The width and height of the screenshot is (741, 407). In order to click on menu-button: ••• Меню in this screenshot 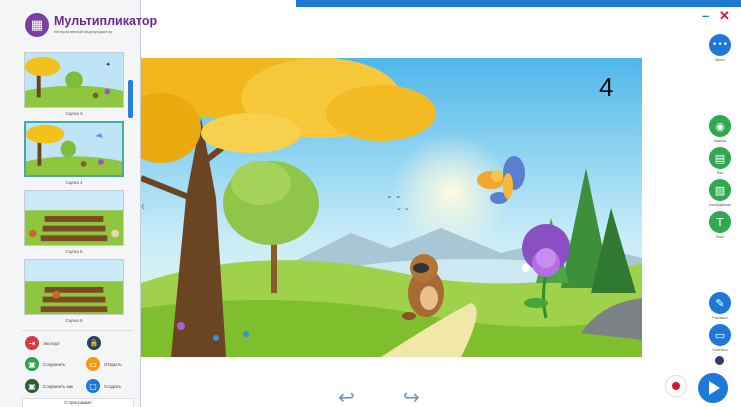, I will do `click(720, 48)`.